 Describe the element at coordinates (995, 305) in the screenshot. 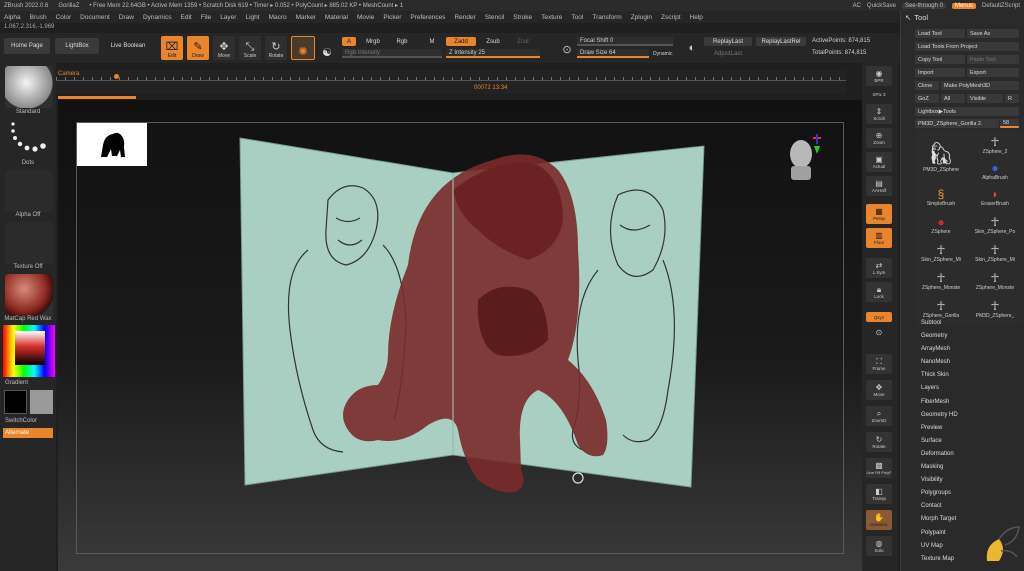

I see `tool-pm3d-zsphere-2: ☥ PM3D_ZSphere_` at that location.